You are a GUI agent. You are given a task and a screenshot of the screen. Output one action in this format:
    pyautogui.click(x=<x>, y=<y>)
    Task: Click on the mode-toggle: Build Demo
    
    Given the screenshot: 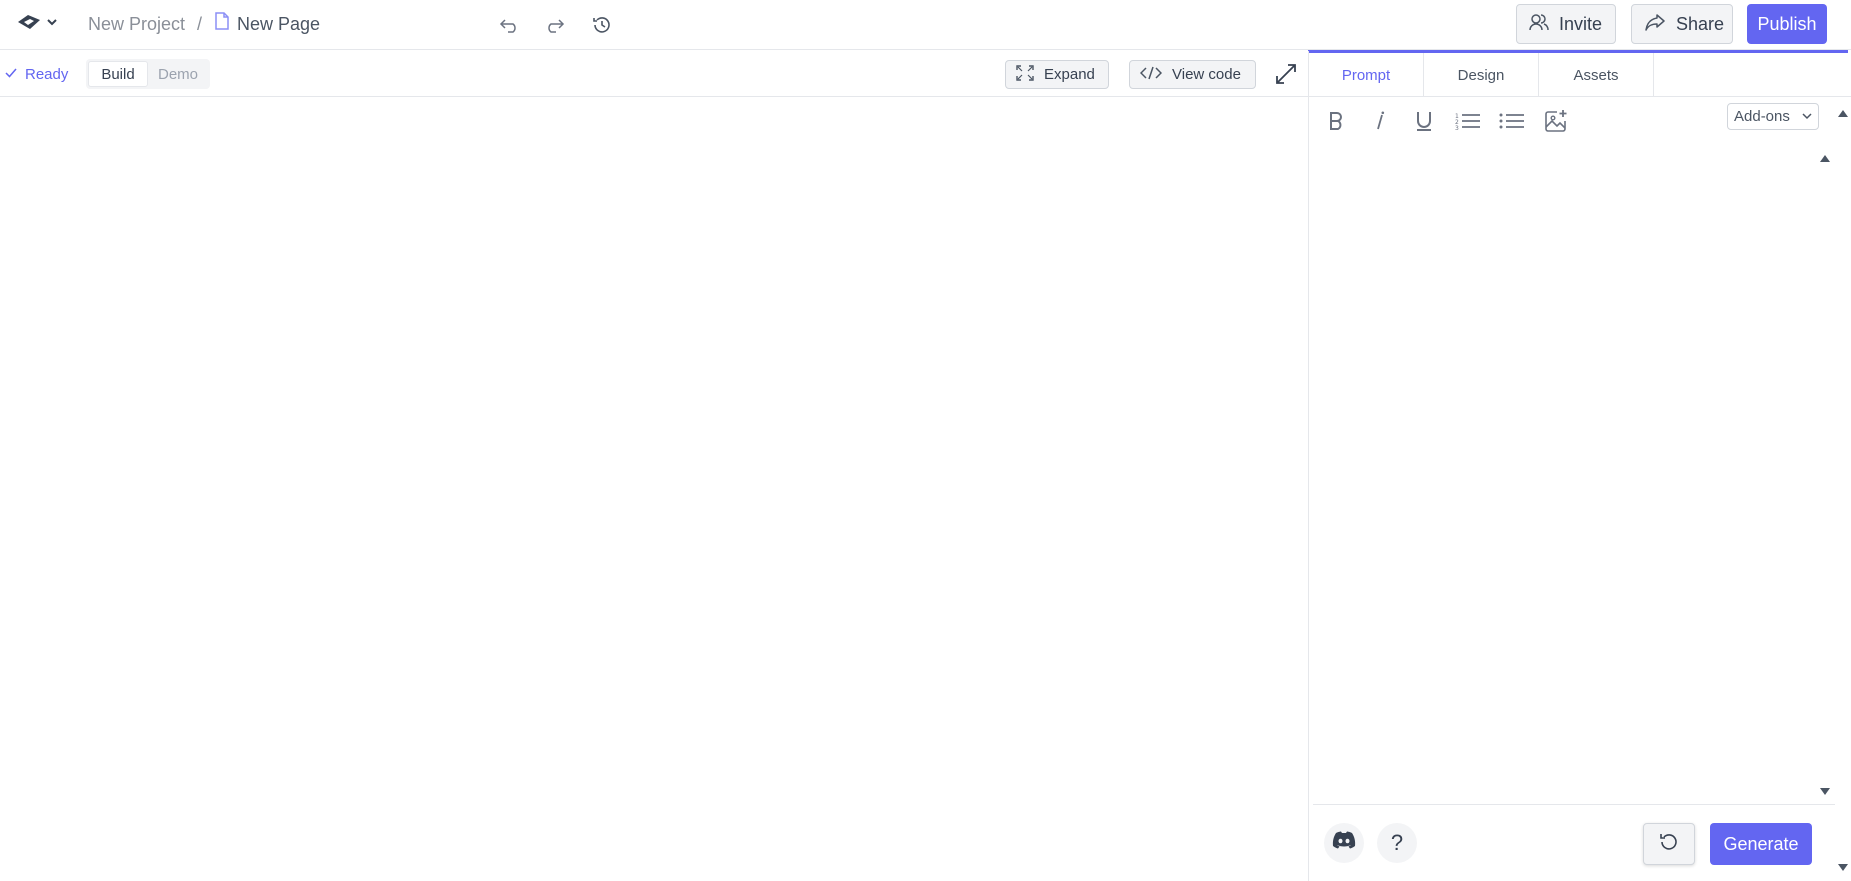 What is the action you would take?
    pyautogui.click(x=148, y=74)
    